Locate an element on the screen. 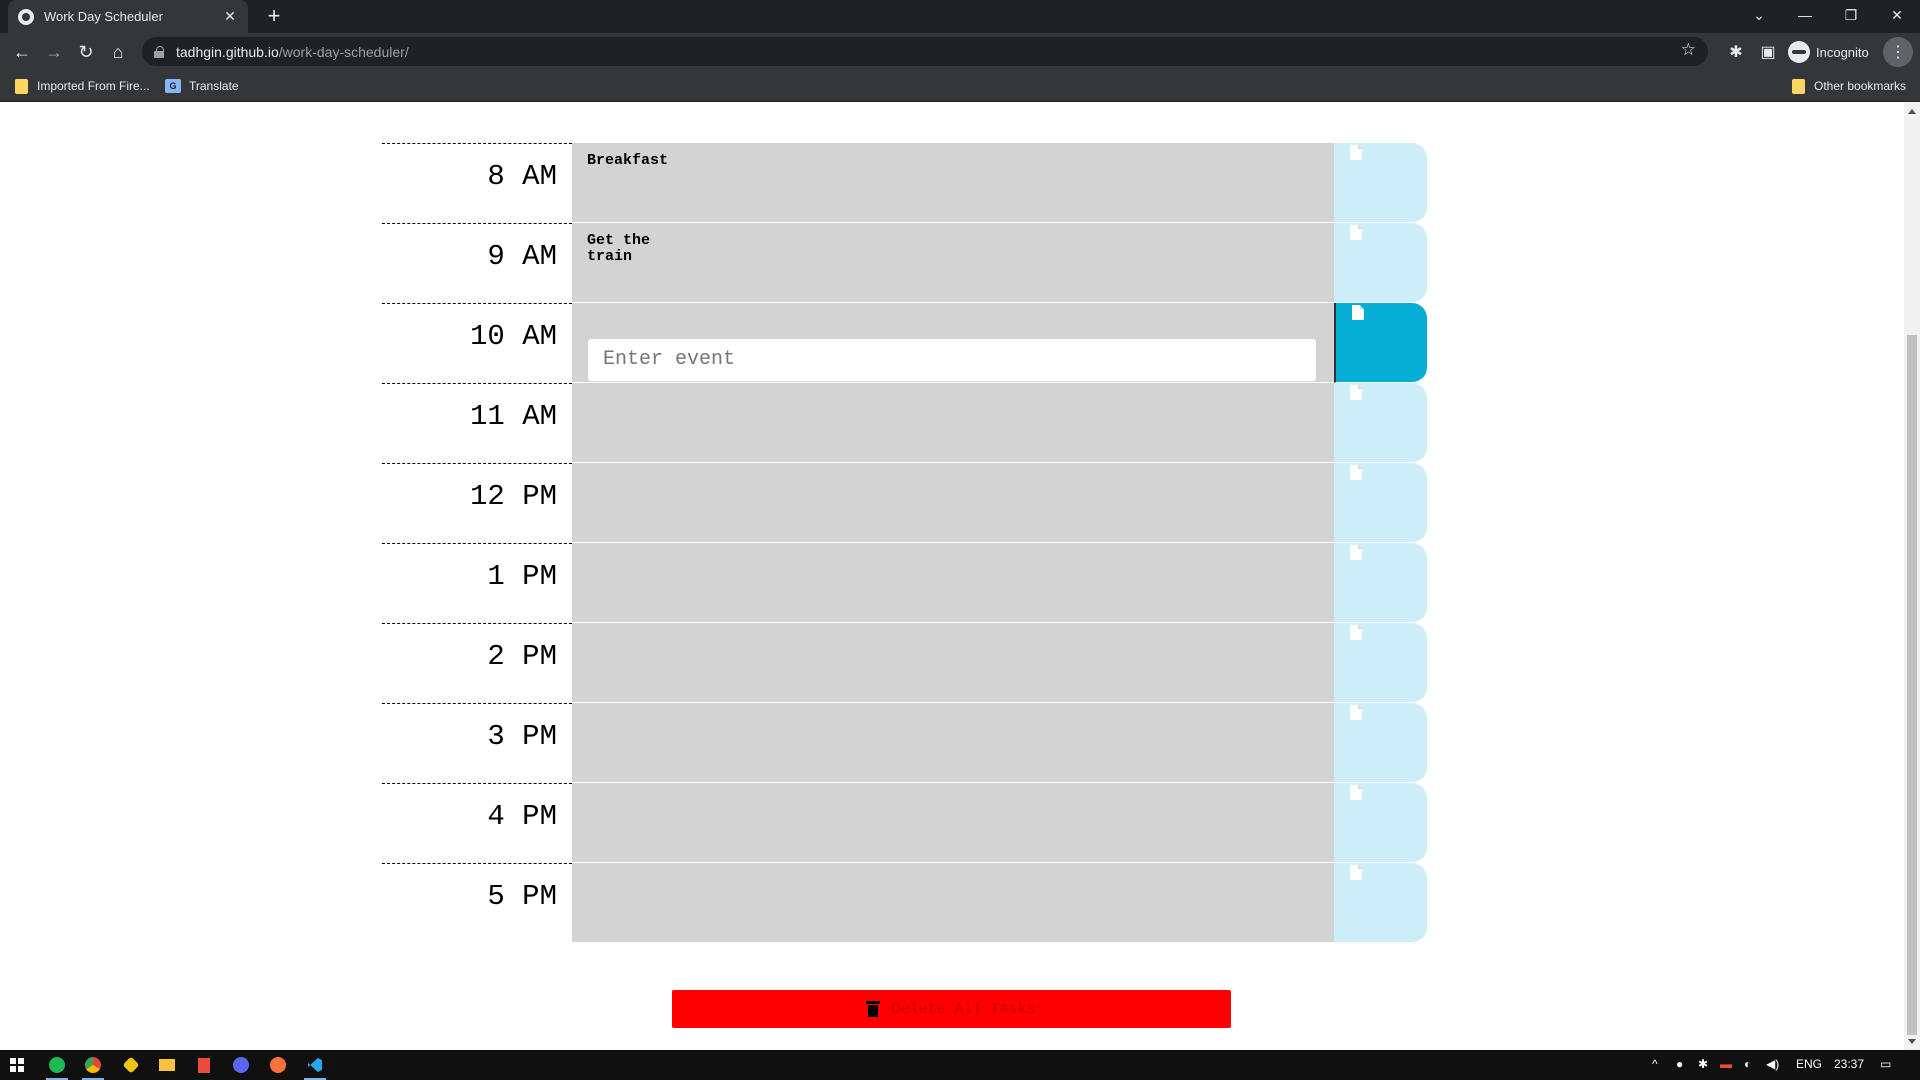  steam-icon: ◐ is located at coordinates (1747, 1064).